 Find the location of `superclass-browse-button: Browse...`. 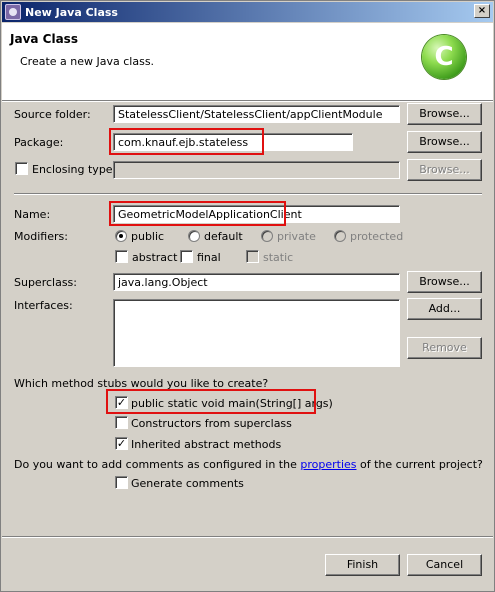

superclass-browse-button: Browse... is located at coordinates (444, 282).